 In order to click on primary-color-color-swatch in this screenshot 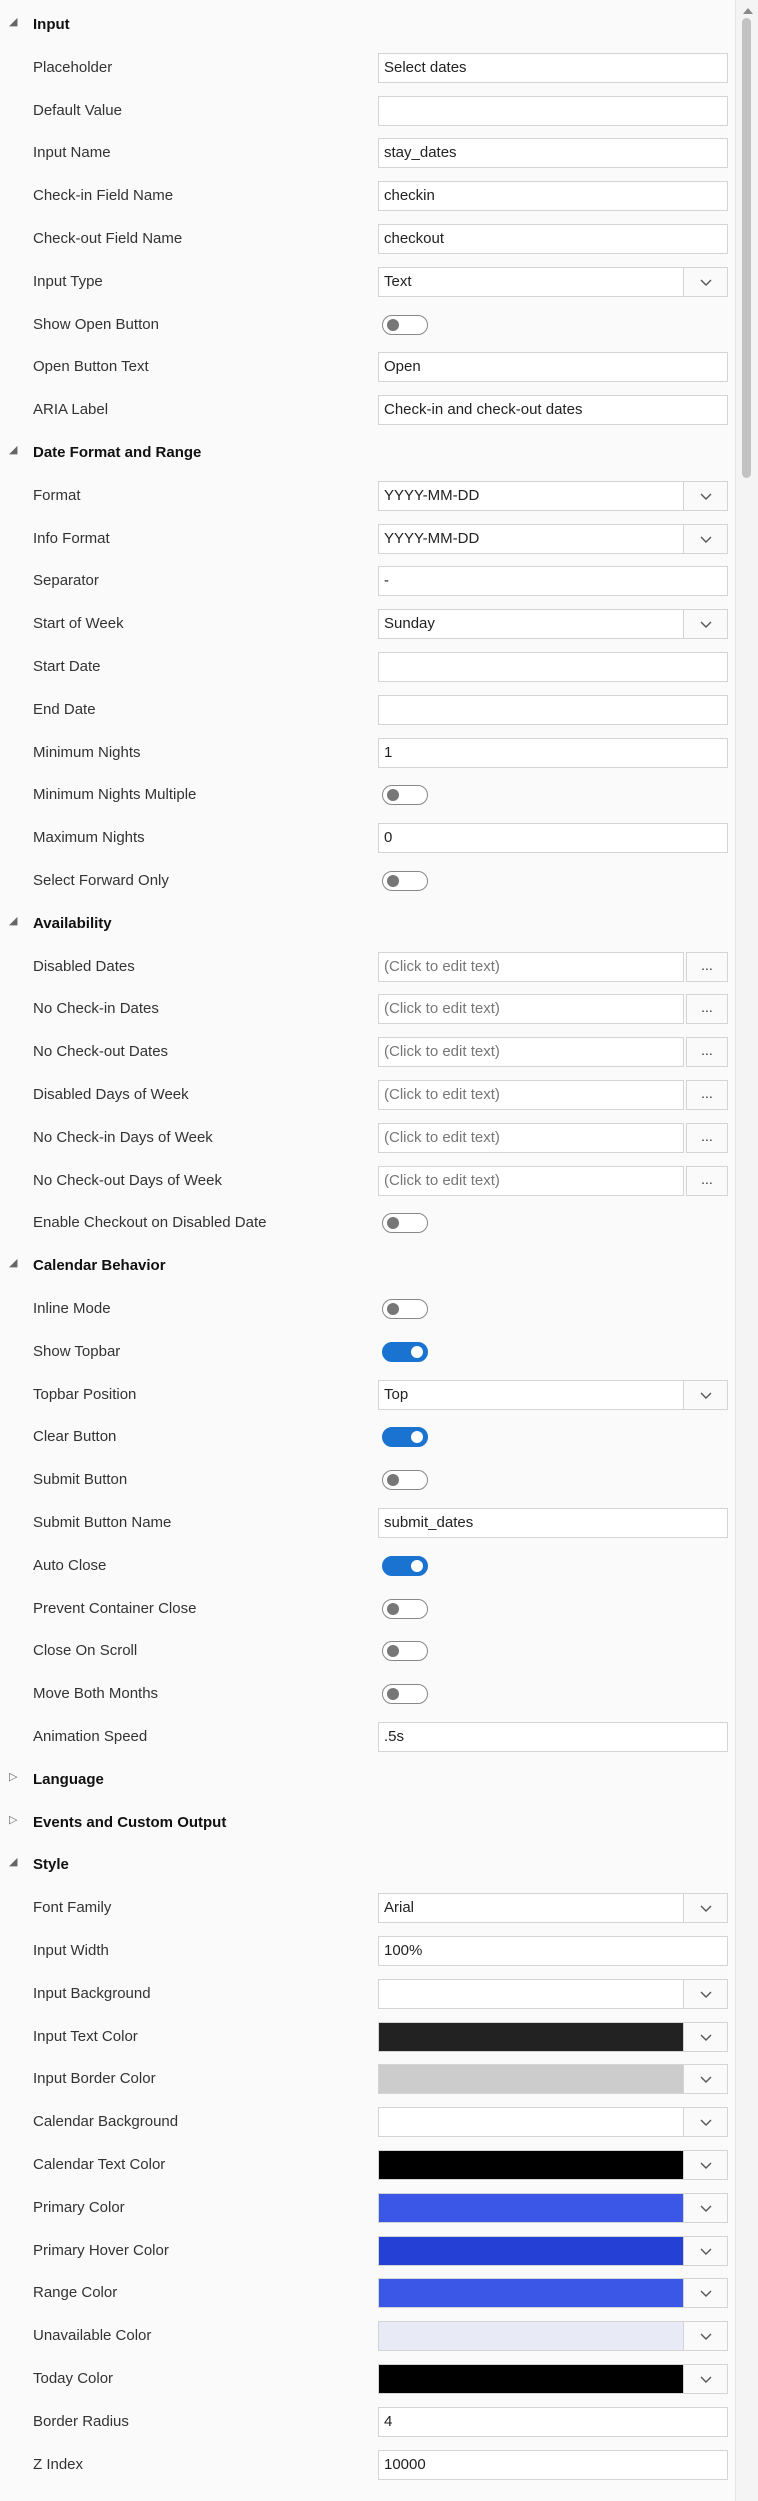, I will do `click(531, 2207)`.